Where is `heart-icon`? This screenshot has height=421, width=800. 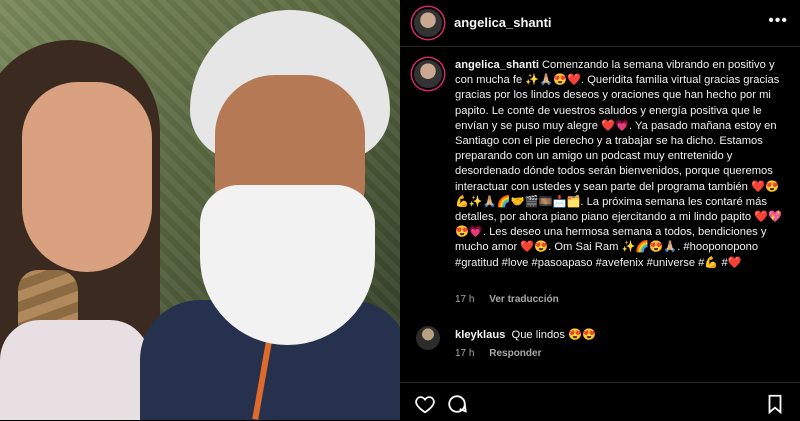
heart-icon is located at coordinates (425, 404).